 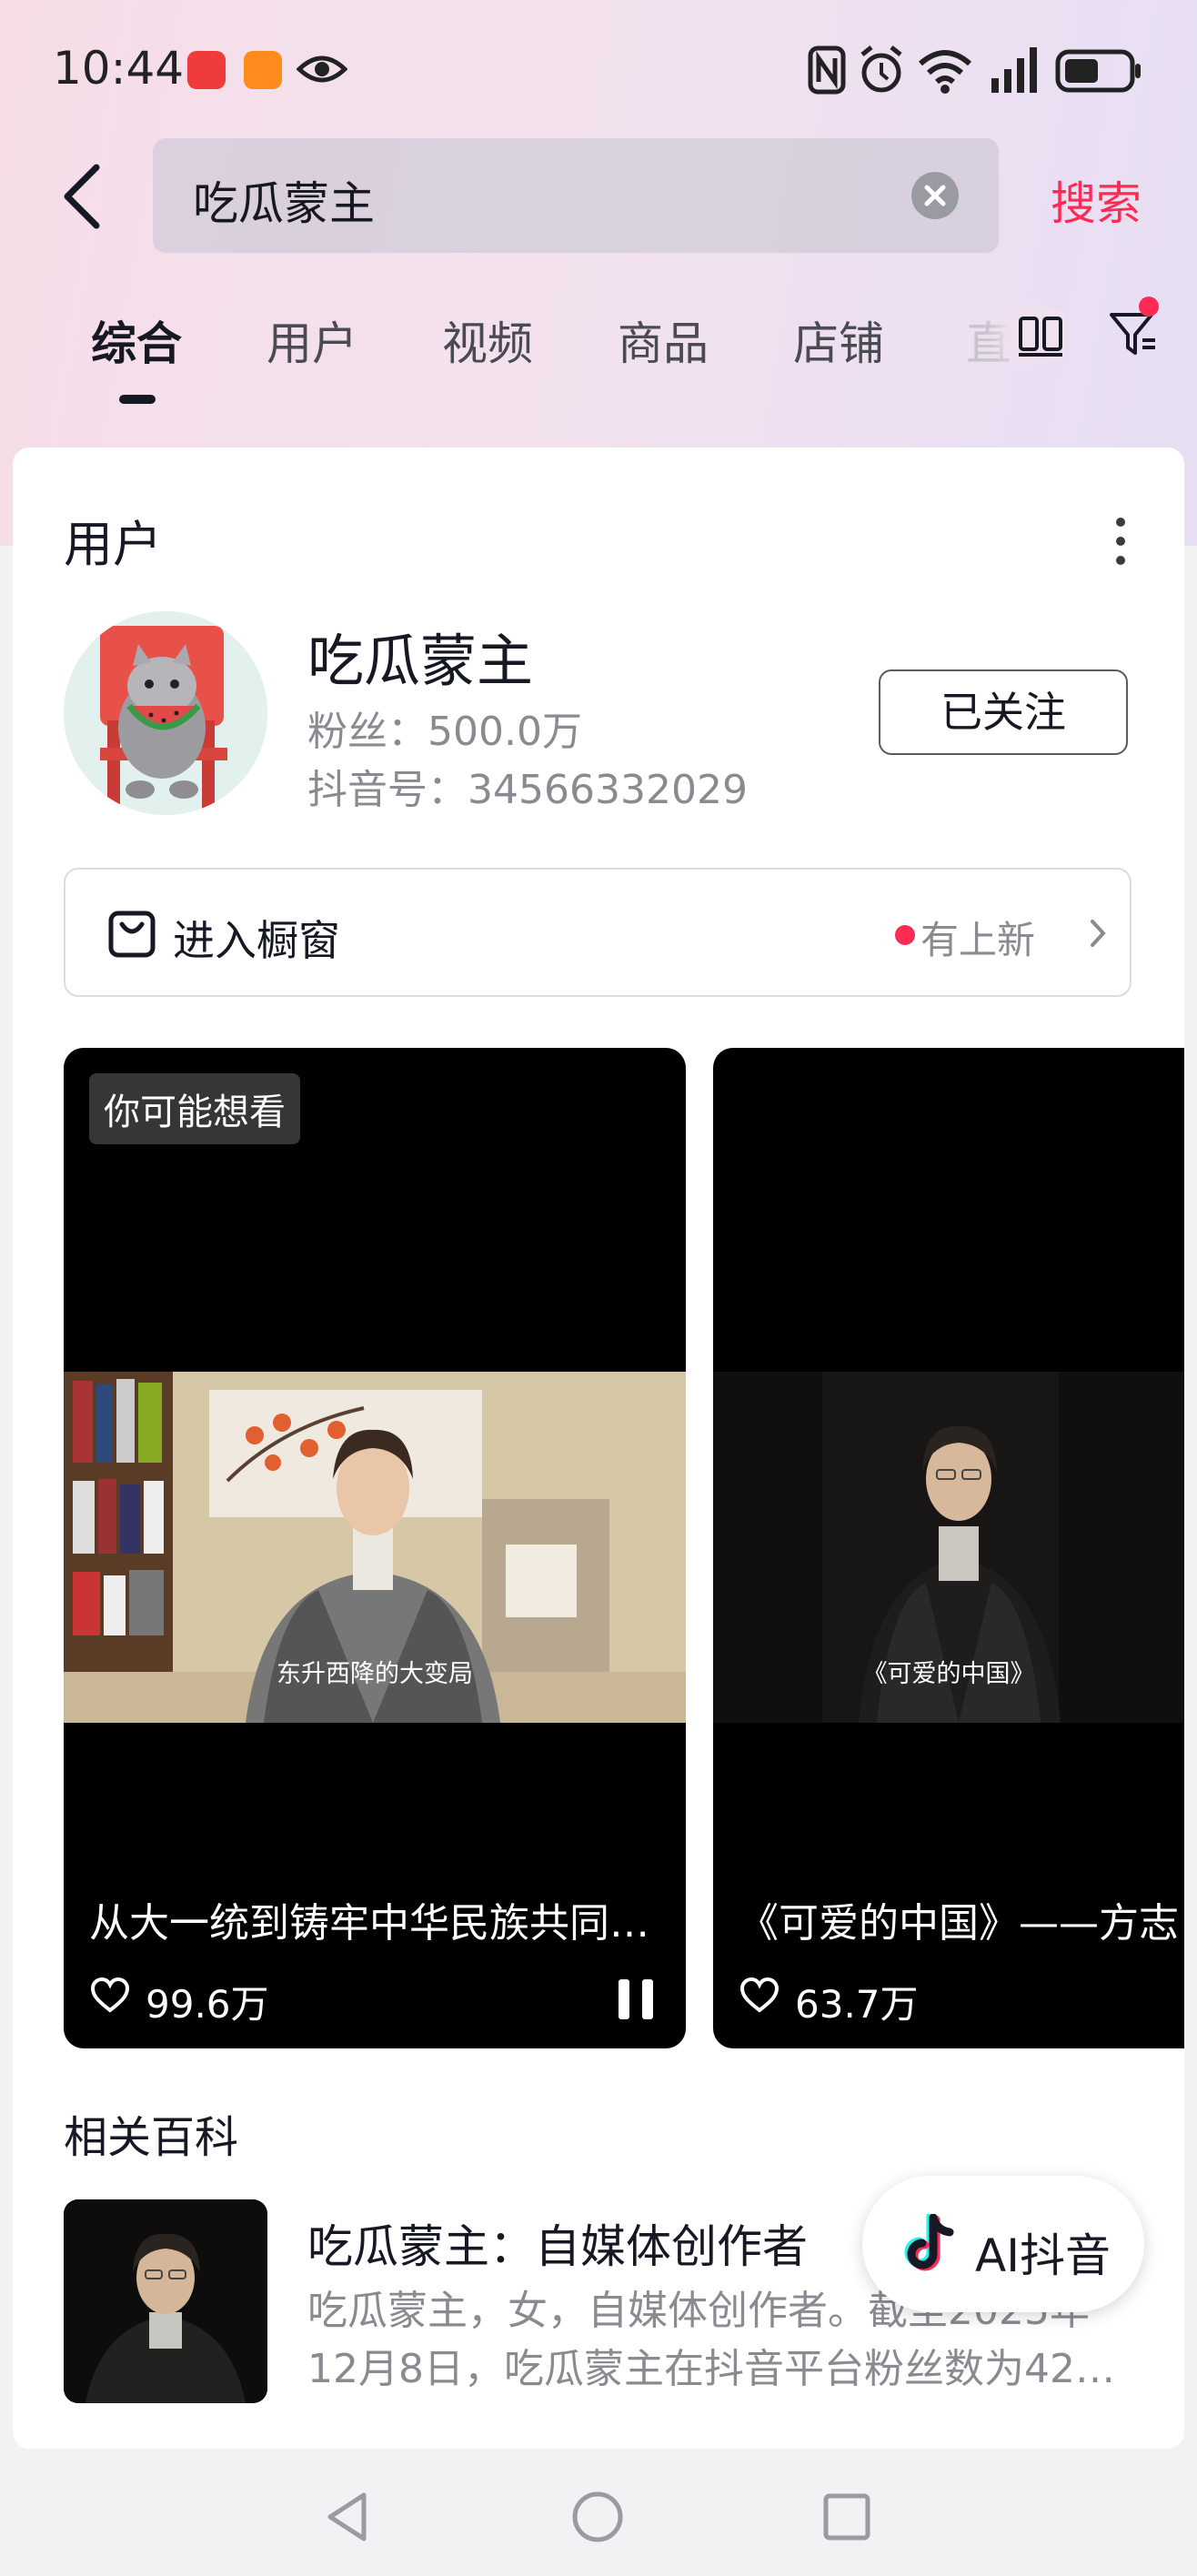 I want to click on ai-douyin-label: AI抖音, so click(x=1043, y=2255).